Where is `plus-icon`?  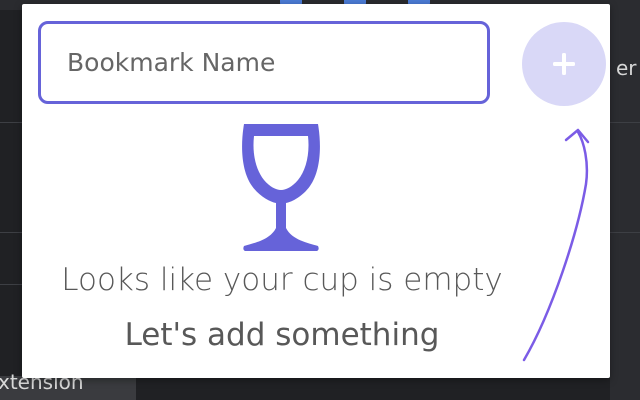 plus-icon is located at coordinates (564, 64).